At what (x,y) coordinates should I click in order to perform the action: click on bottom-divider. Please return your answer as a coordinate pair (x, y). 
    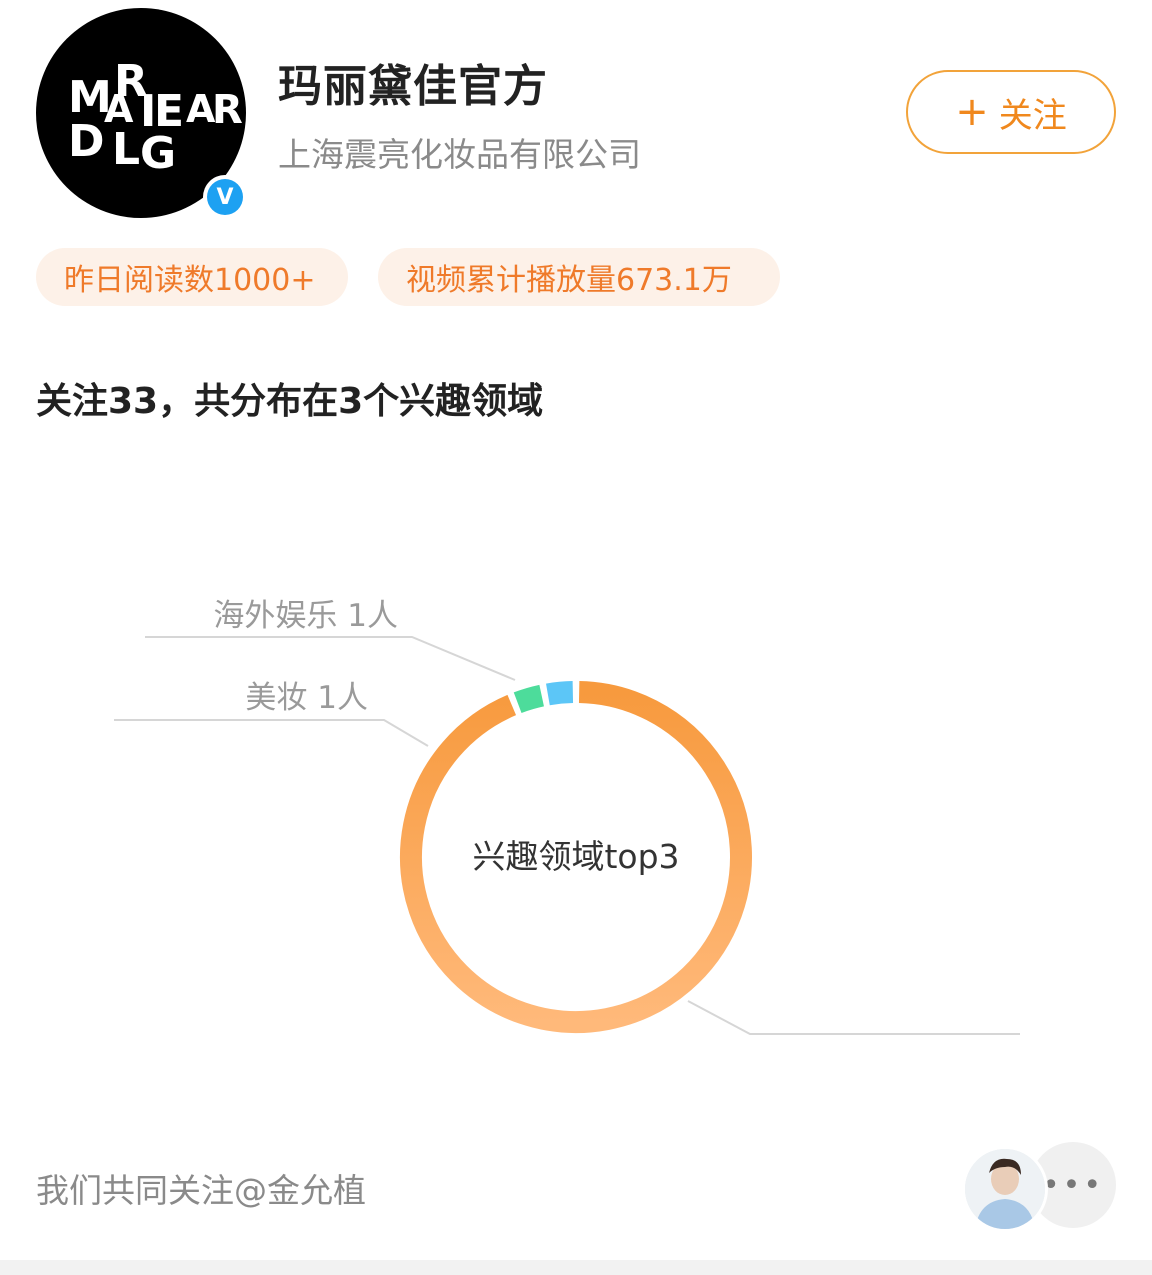
    Looking at the image, I should click on (576, 1267).